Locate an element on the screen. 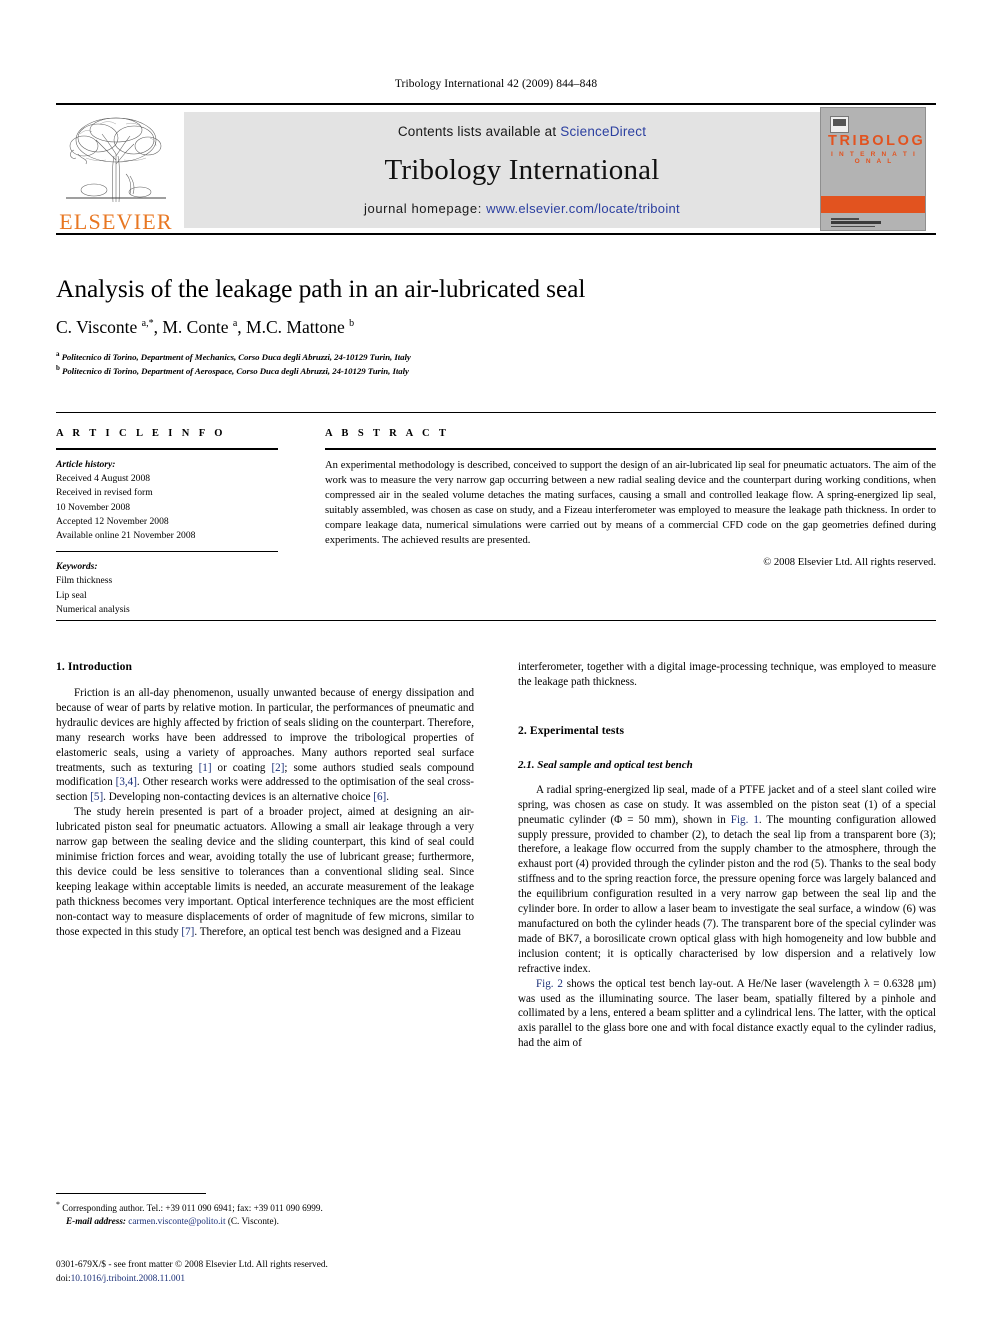 The image size is (992, 1323). cover-accent-band is located at coordinates (873, 204).